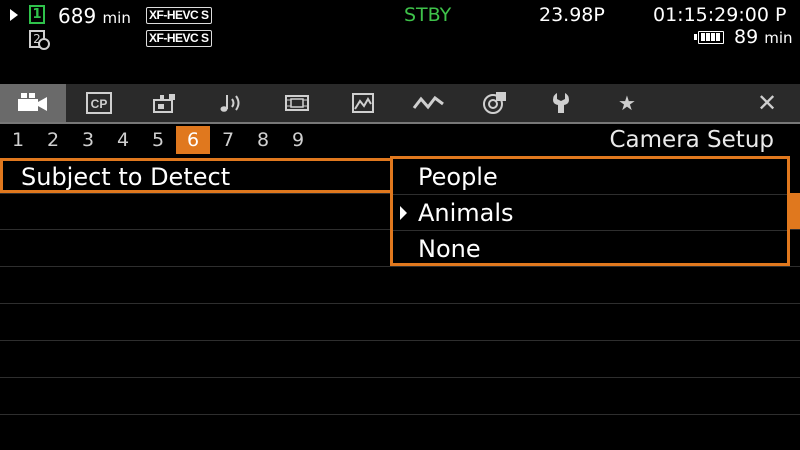 The image size is (800, 450). Describe the element at coordinates (123, 140) in the screenshot. I see `page-4: 4` at that location.